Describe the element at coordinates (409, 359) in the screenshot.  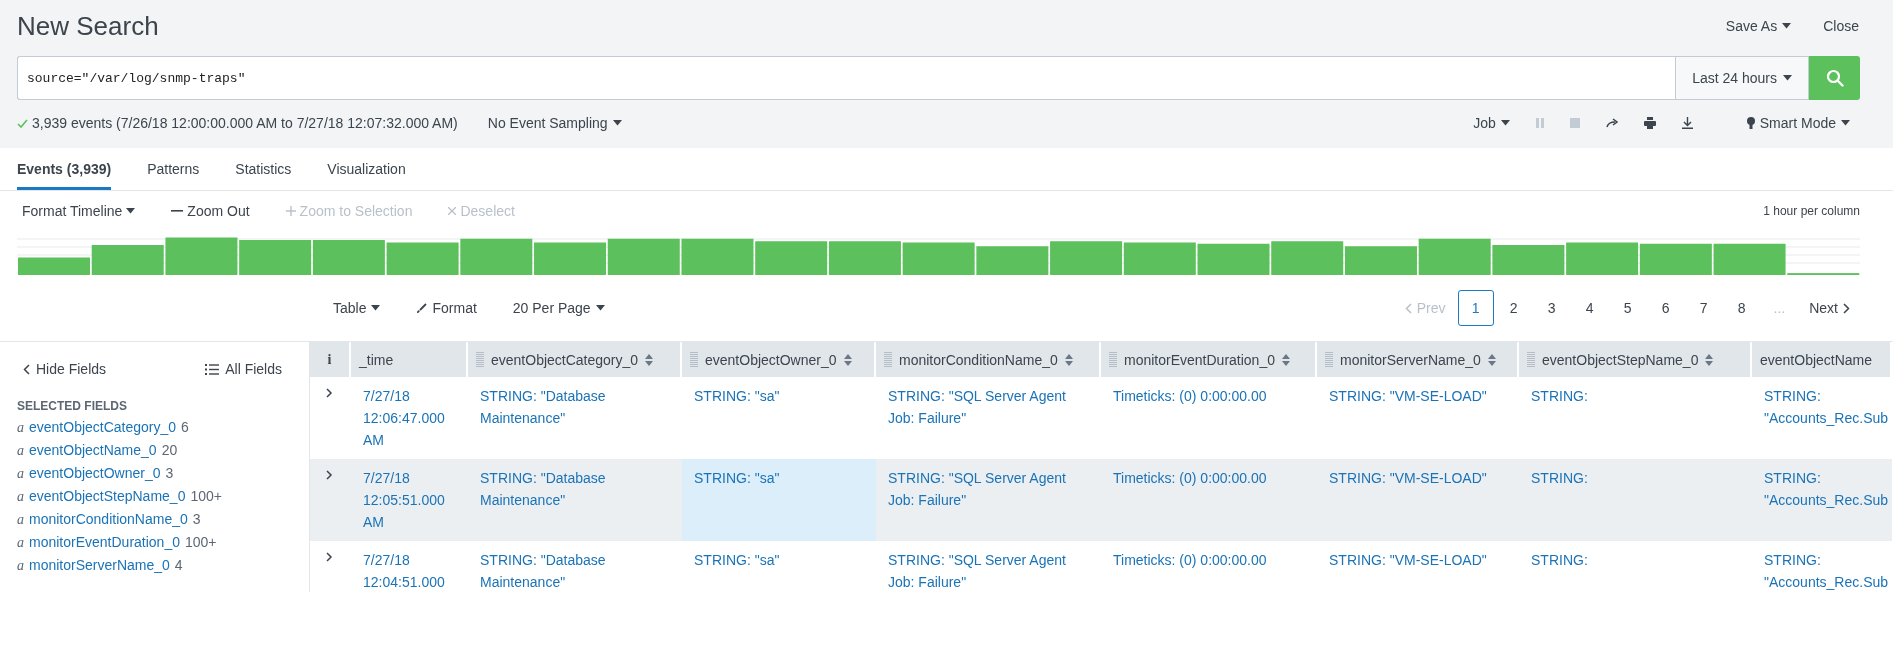
I see `column-header: _time` at that location.